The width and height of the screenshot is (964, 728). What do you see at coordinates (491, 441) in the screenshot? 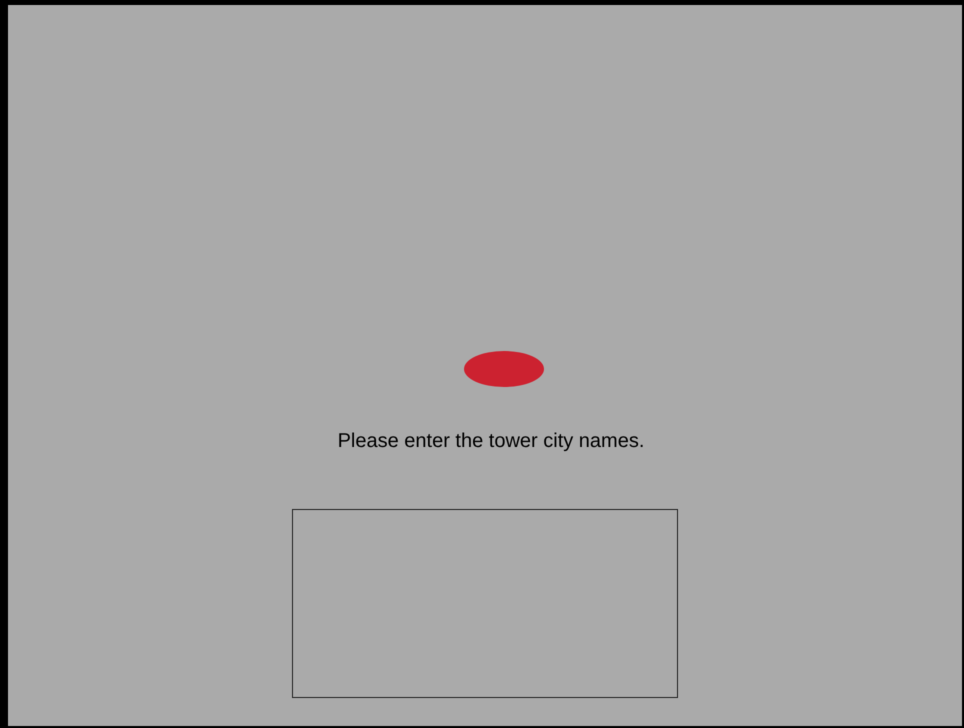
I see `prompt-text: Please enter the tower city names.` at bounding box center [491, 441].